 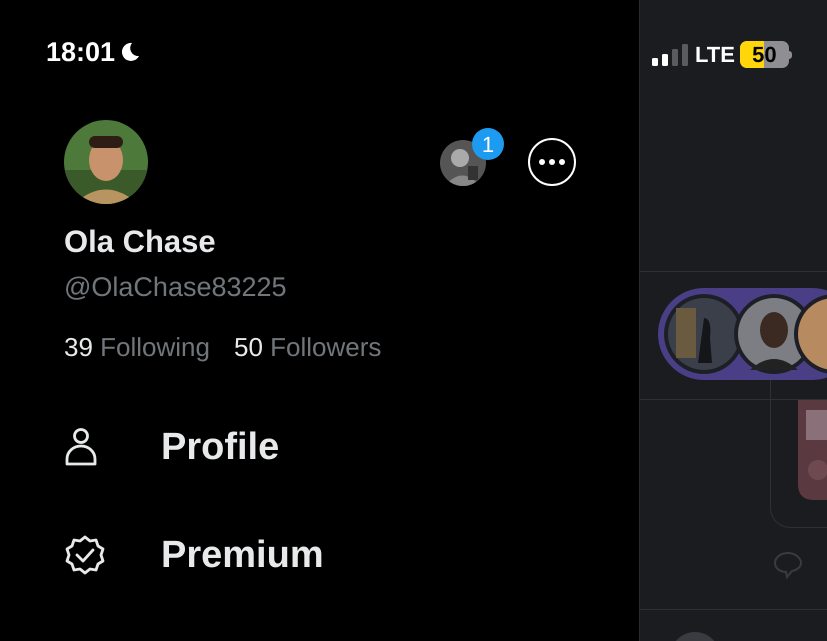 I want to click on account-name: Ola Chase, so click(x=140, y=242).